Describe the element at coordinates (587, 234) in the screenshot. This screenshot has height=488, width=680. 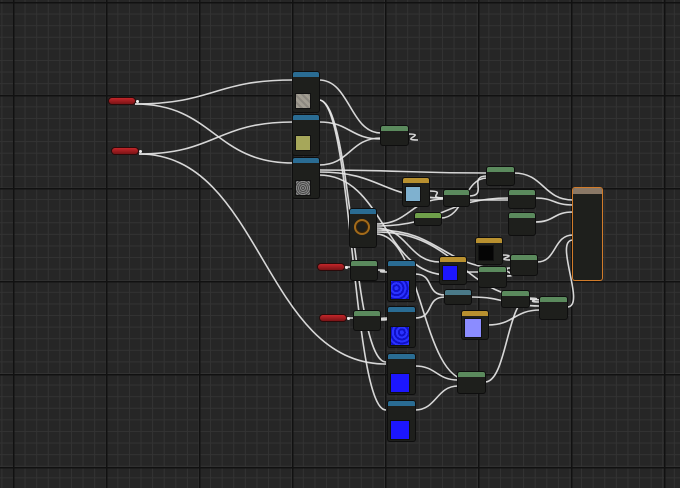
I see `material-output-node` at that location.